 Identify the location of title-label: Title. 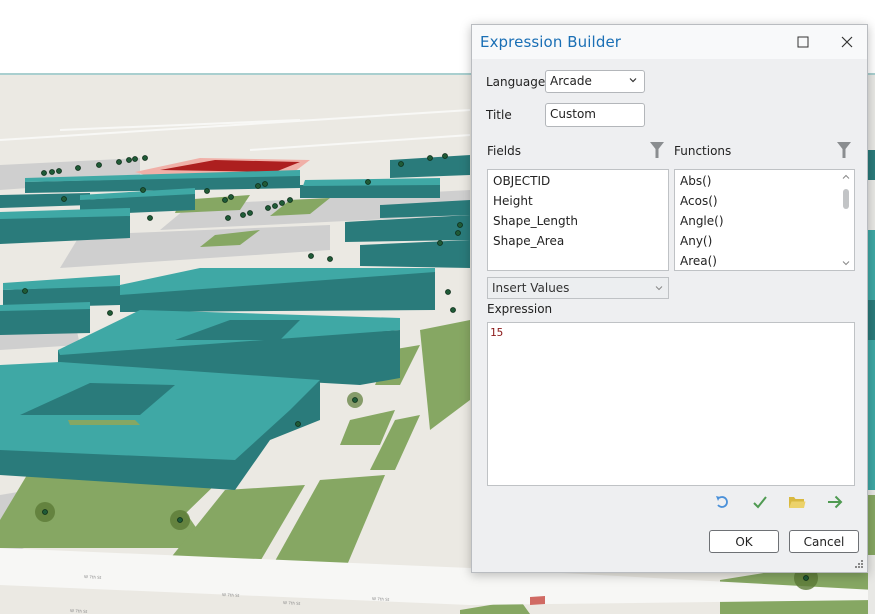
(499, 115).